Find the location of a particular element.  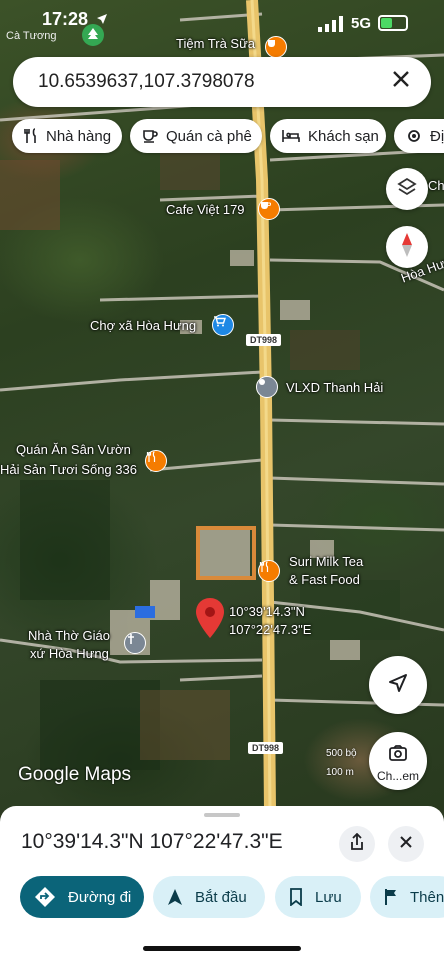

start-button: Bắt đầu is located at coordinates (209, 897).